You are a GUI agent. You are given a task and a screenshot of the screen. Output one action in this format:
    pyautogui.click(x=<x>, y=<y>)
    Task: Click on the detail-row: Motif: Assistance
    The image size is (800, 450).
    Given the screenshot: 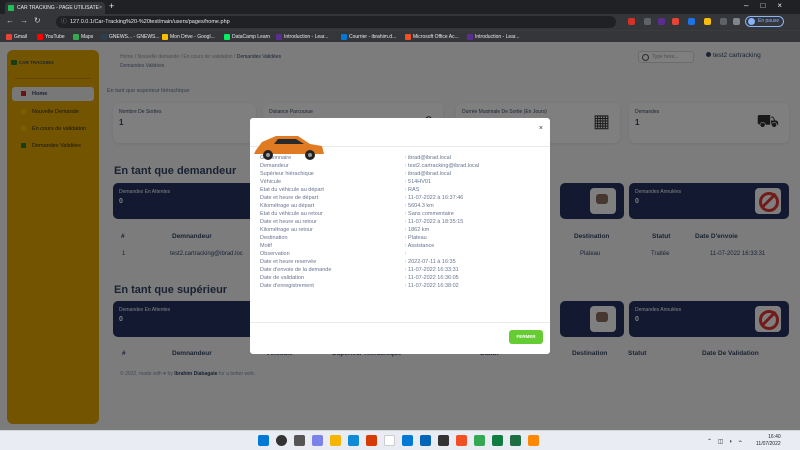 What is the action you would take?
    pyautogui.click(x=347, y=246)
    